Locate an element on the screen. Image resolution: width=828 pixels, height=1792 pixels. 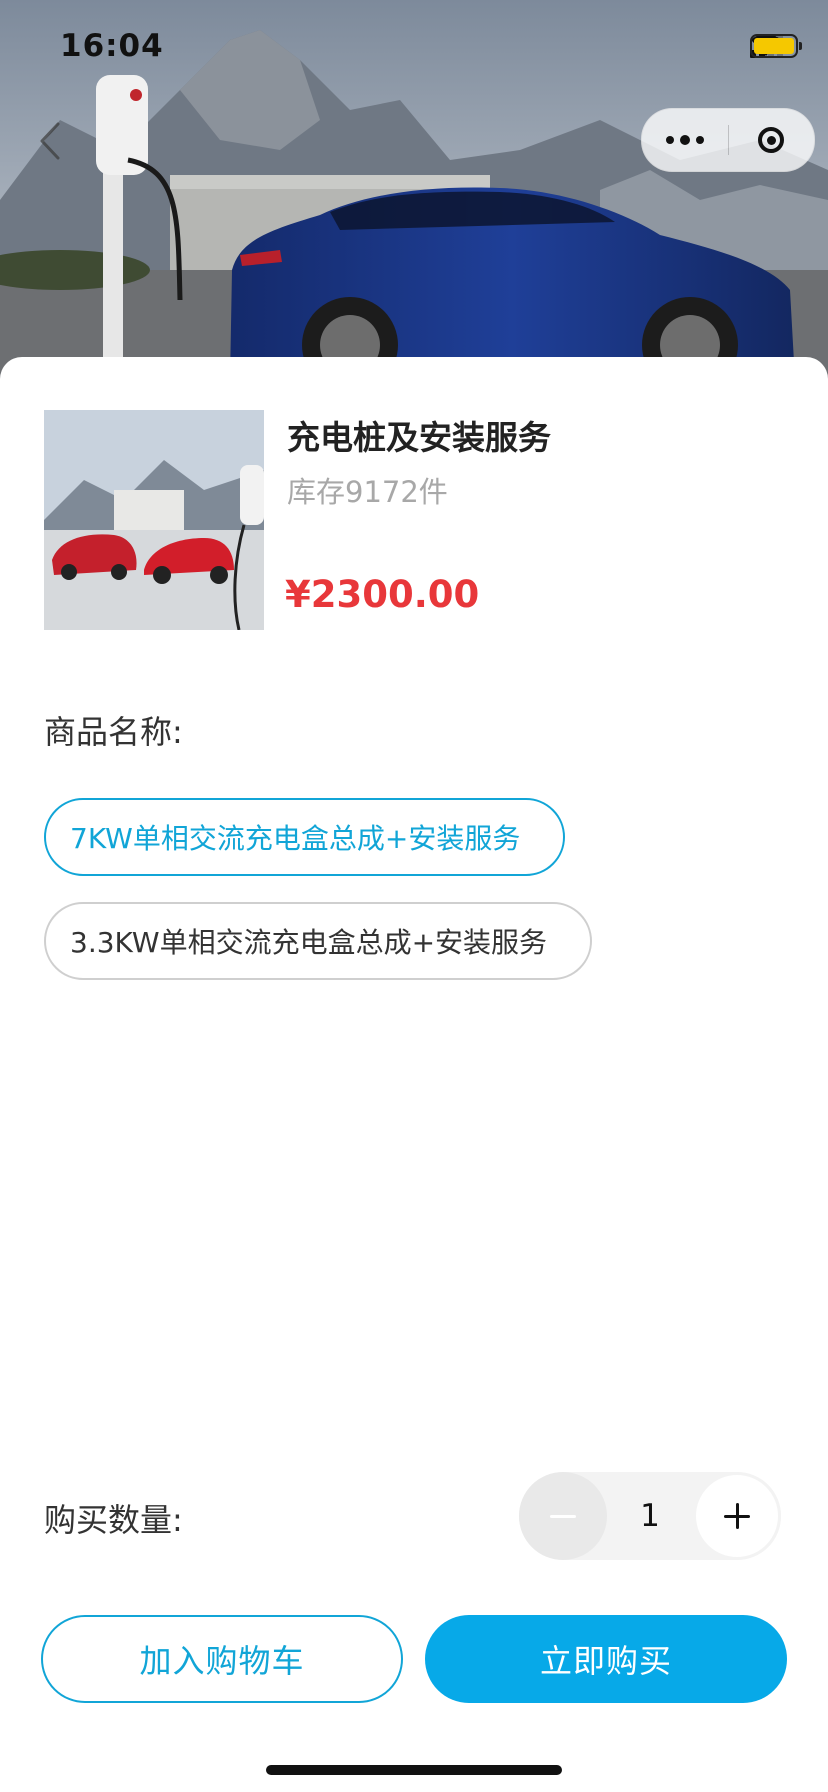
quantity-stepper: 1 is located at coordinates (650, 1516).